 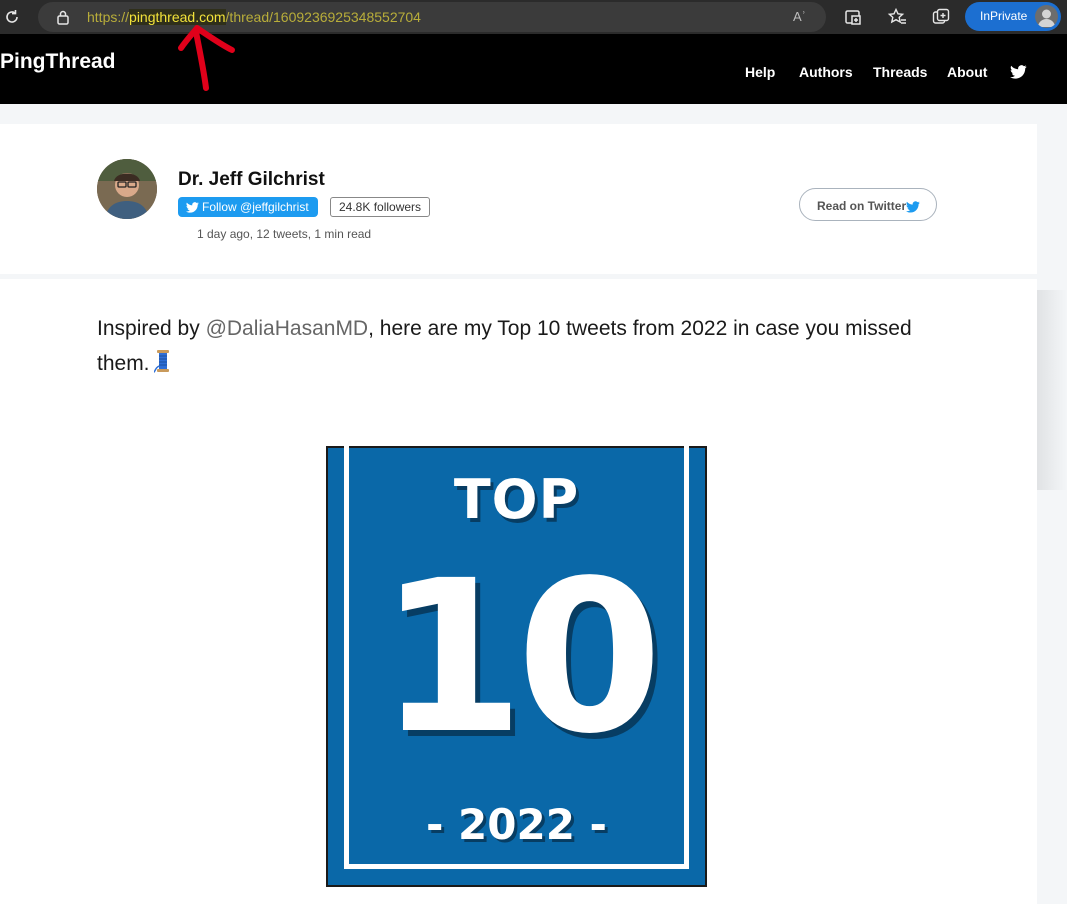 I want to click on card-shadow, so click(x=1052, y=390).